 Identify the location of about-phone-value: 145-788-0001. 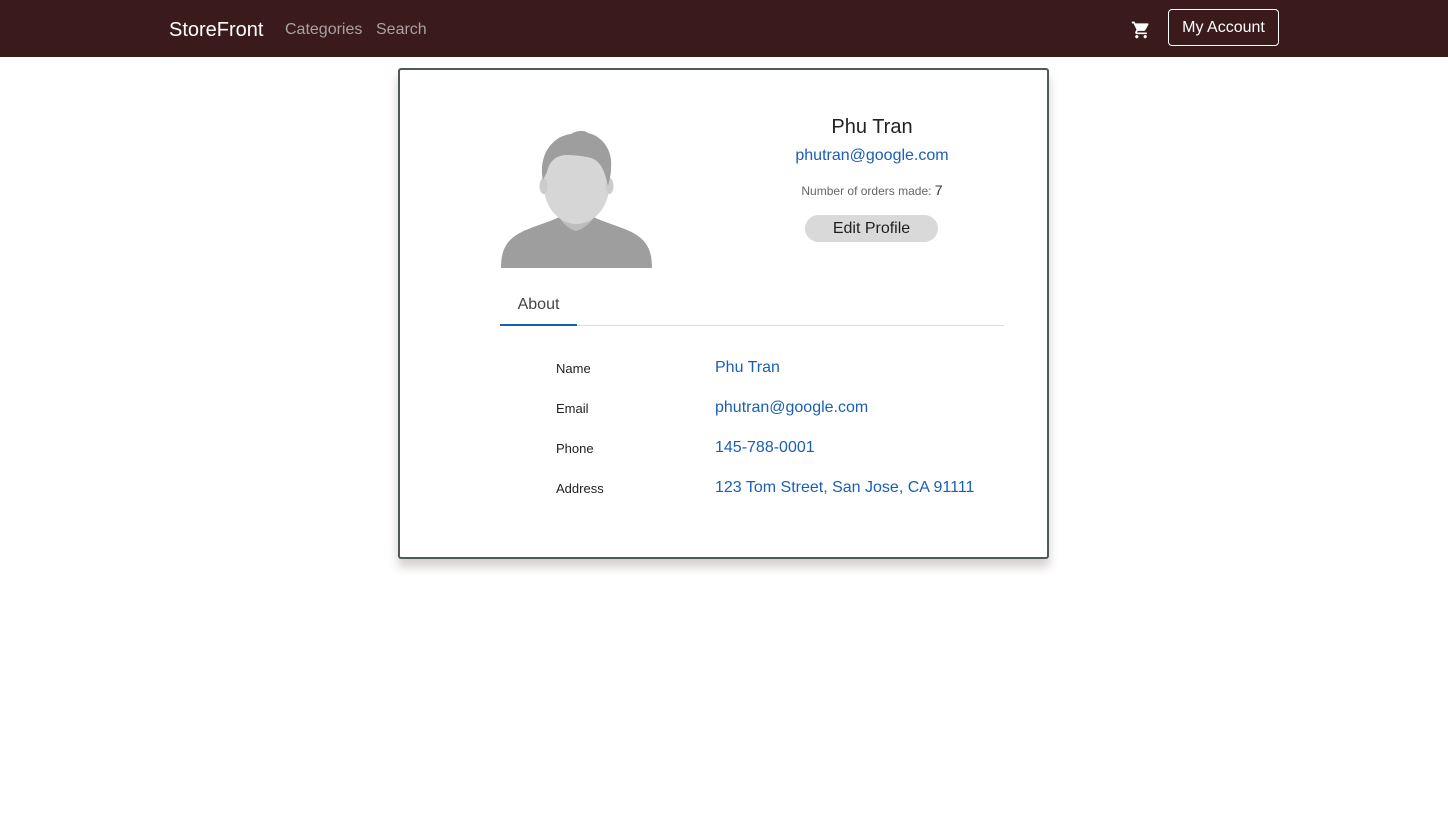
(765, 447).